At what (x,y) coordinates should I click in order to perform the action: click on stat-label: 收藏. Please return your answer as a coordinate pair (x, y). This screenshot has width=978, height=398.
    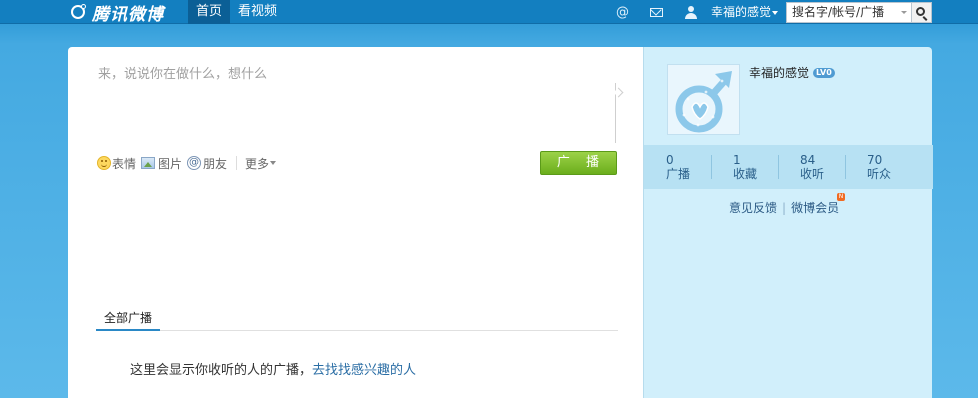
    Looking at the image, I should click on (745, 174).